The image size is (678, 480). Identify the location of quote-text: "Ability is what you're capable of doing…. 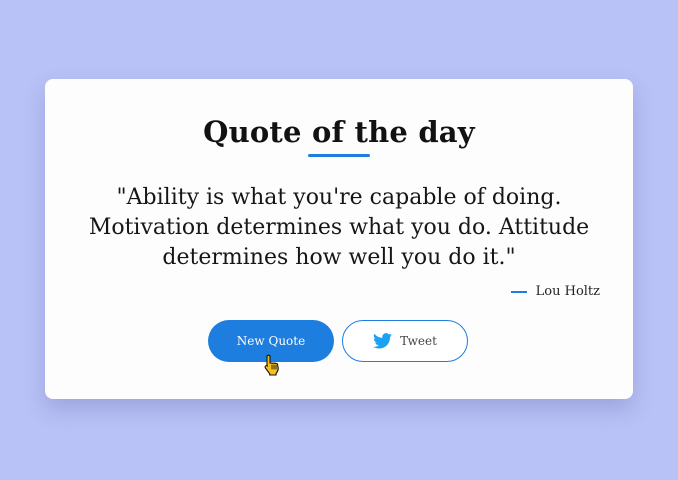
(339, 227).